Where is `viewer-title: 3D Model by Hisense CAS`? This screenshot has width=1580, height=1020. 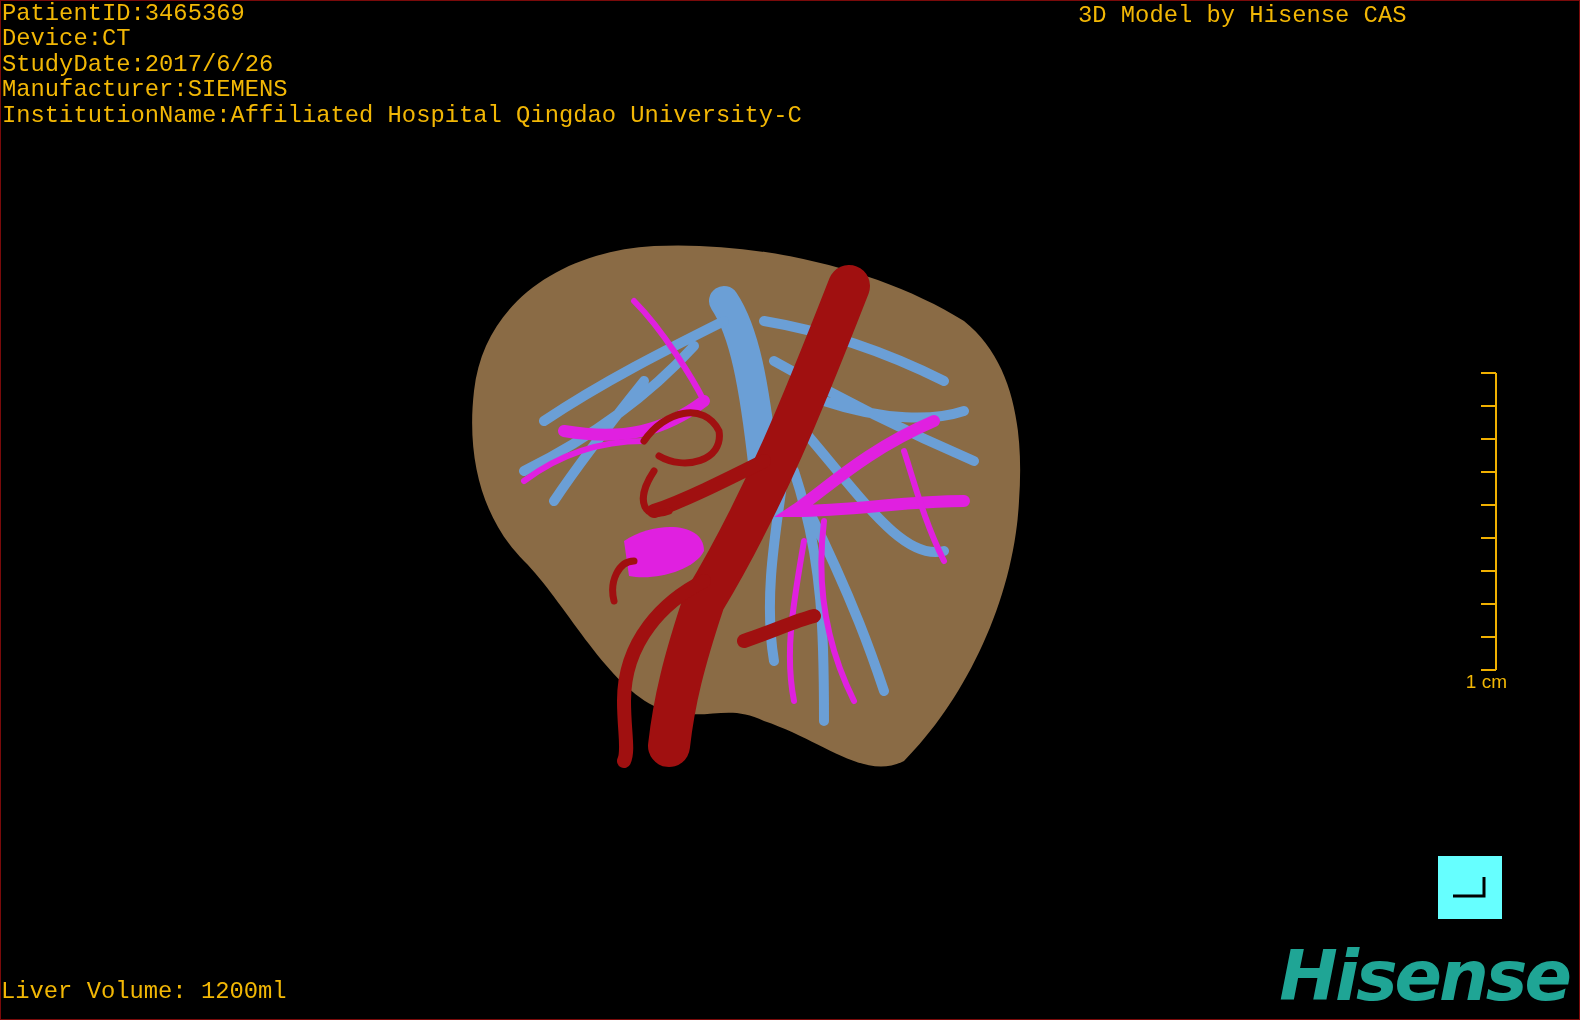
viewer-title: 3D Model by Hisense CAS is located at coordinates (1243, 16).